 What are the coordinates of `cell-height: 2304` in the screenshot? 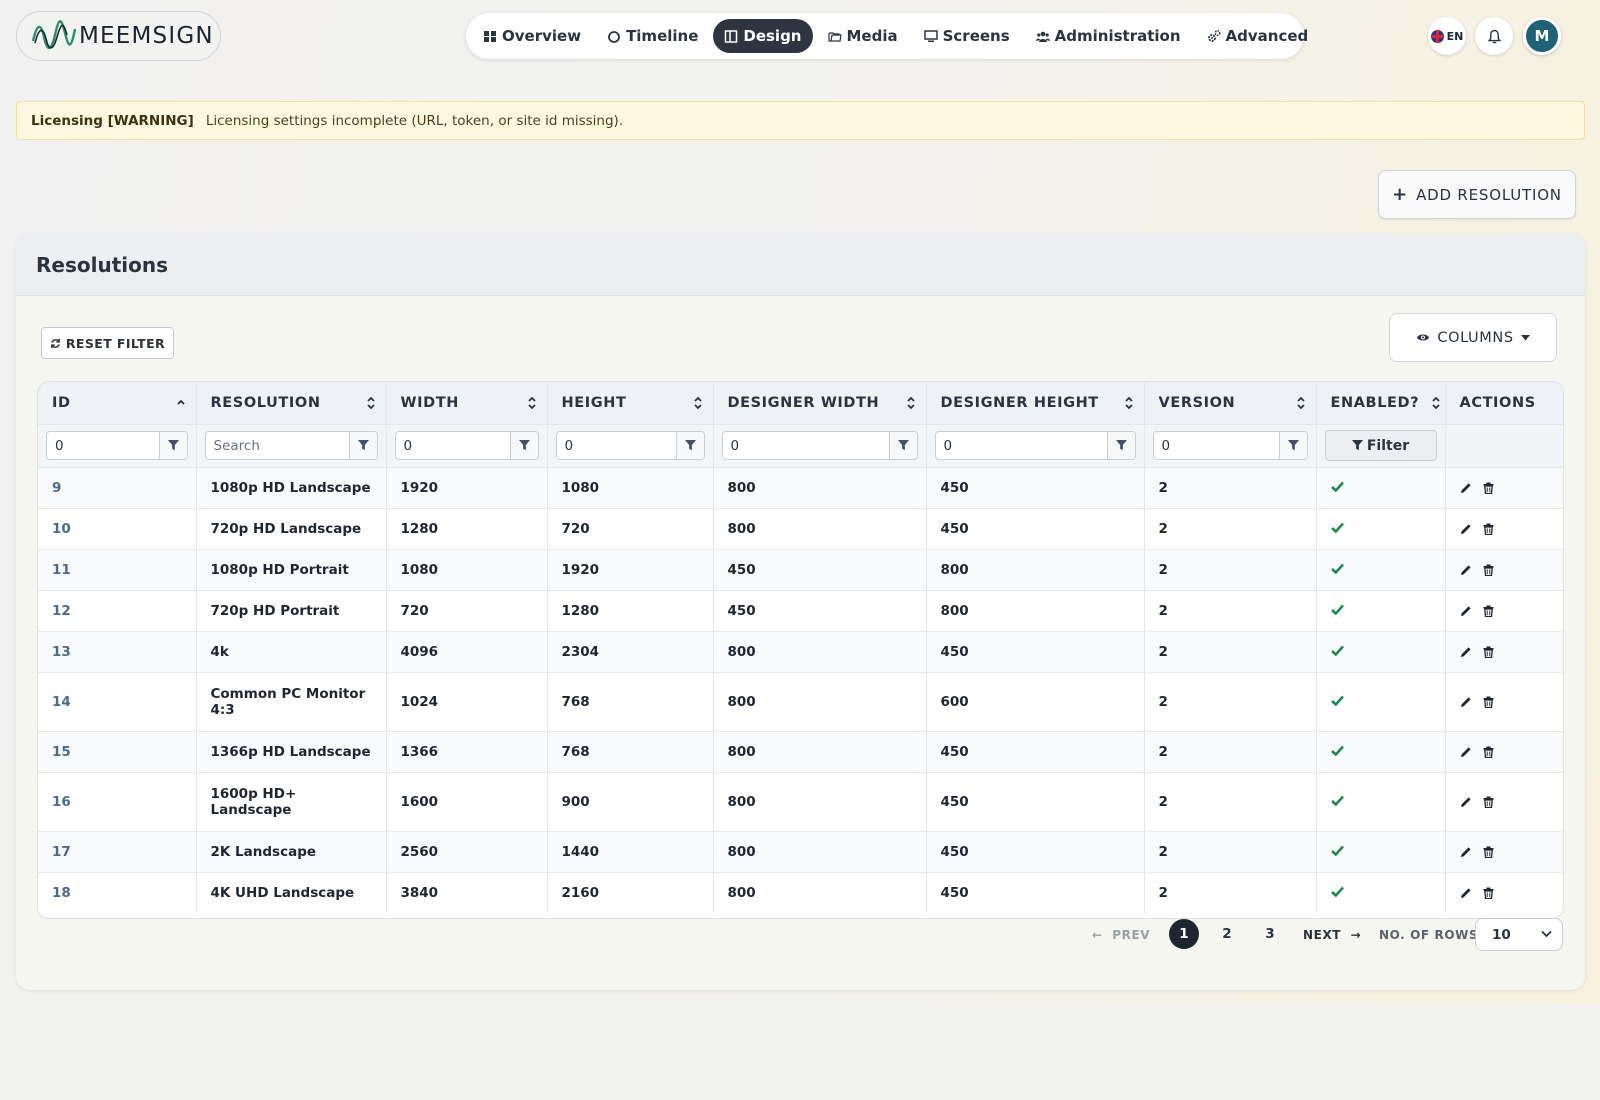 It's located at (630, 652).